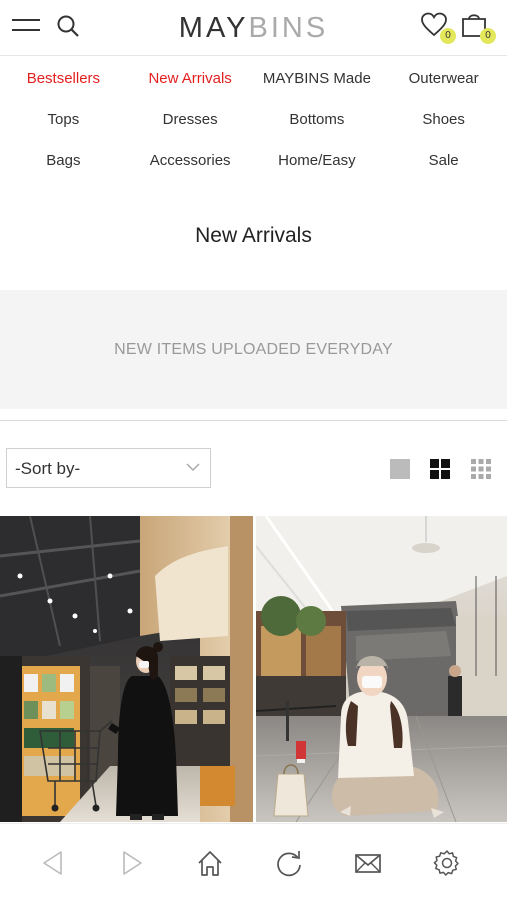 The image size is (507, 900). What do you see at coordinates (443, 160) in the screenshot?
I see `category-sale: Sale` at bounding box center [443, 160].